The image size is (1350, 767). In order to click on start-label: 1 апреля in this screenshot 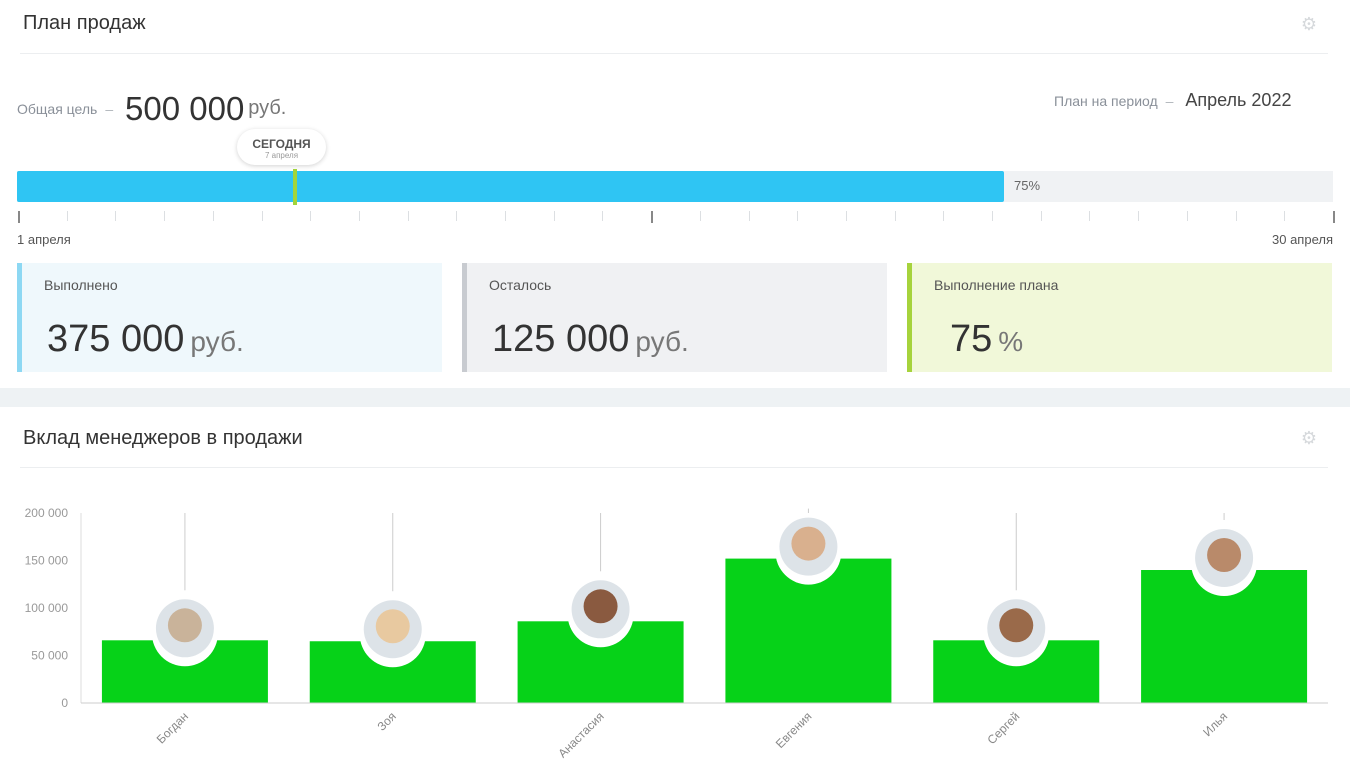, I will do `click(44, 239)`.